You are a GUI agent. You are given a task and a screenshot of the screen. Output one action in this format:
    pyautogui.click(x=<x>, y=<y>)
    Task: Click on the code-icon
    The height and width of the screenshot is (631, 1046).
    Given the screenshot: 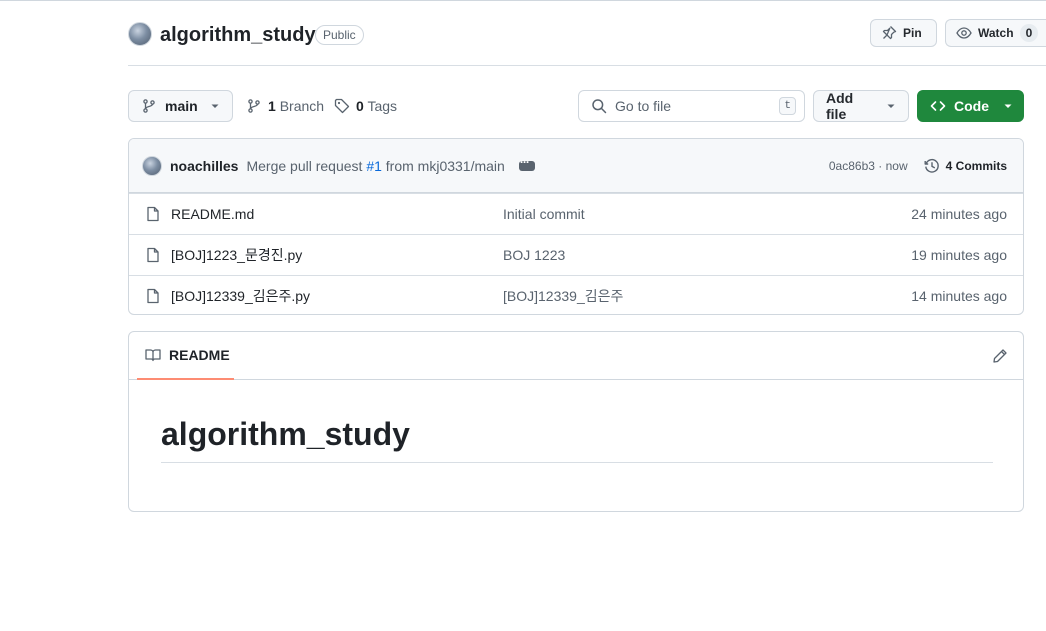 What is the action you would take?
    pyautogui.click(x=938, y=106)
    